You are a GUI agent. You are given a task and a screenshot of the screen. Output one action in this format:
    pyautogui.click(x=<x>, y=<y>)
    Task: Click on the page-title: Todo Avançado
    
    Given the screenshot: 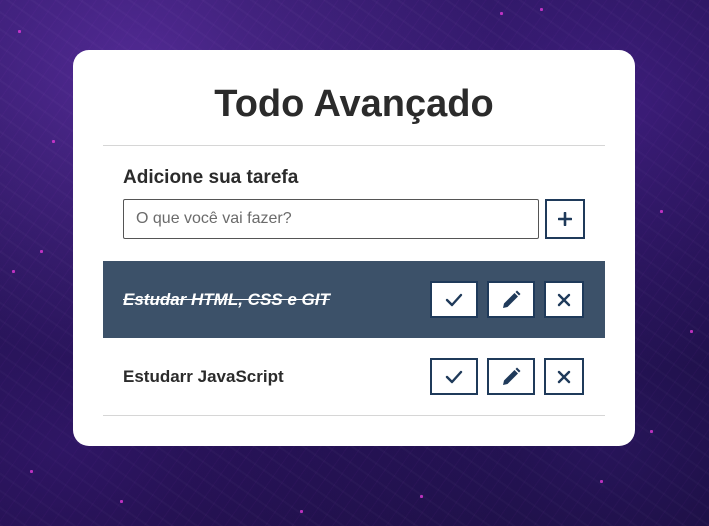 What is the action you would take?
    pyautogui.click(x=354, y=104)
    